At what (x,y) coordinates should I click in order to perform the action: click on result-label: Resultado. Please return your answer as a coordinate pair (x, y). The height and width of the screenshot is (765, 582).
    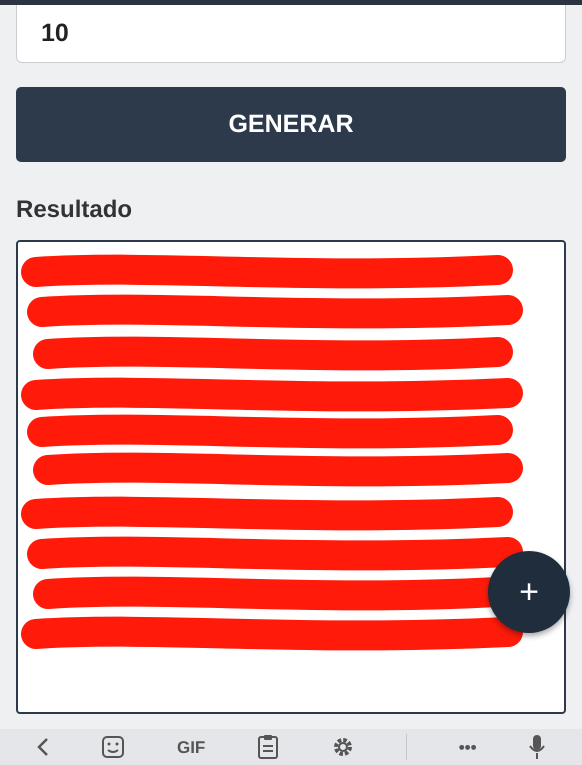
    Looking at the image, I should click on (75, 210).